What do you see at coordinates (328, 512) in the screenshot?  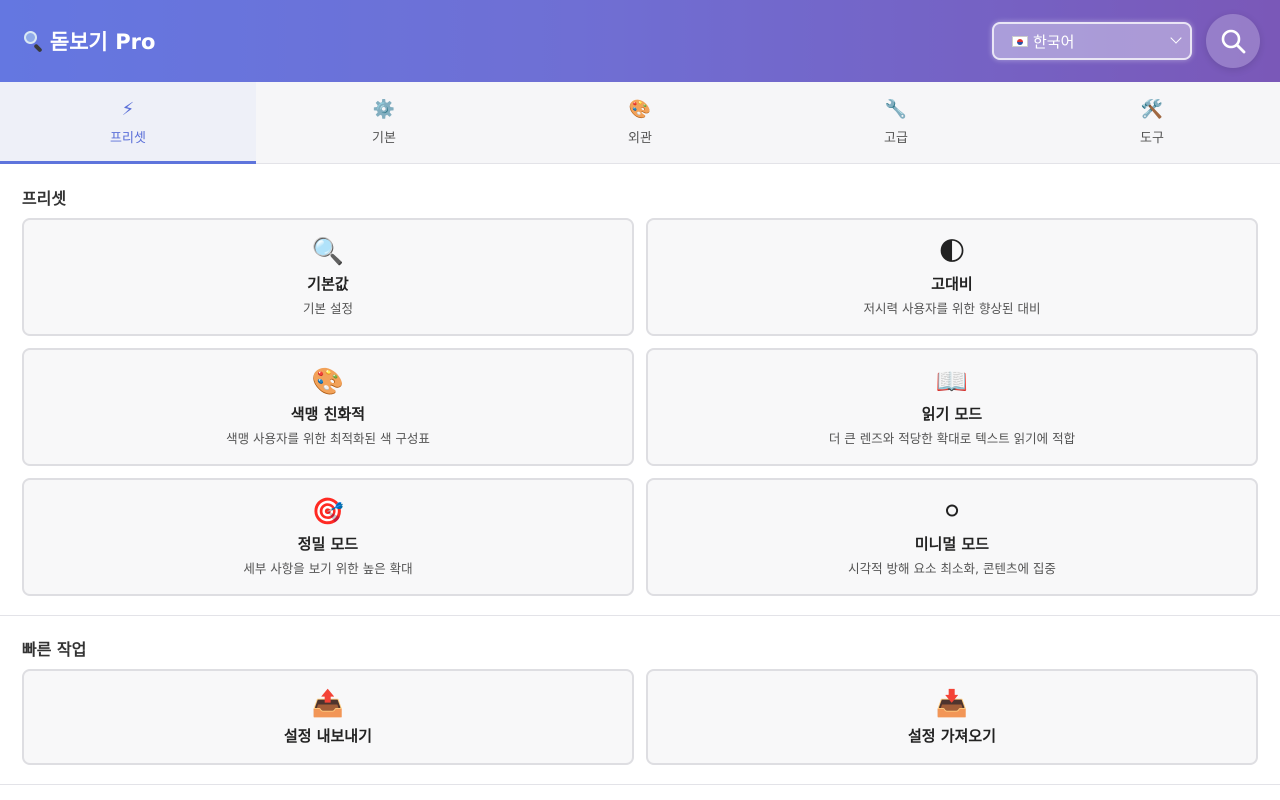 I see `target-icon: 🎯` at bounding box center [328, 512].